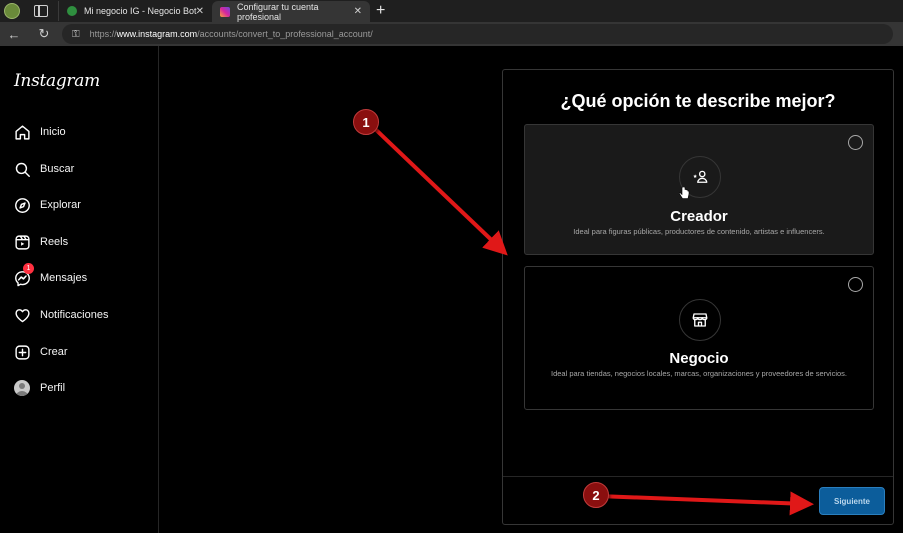 Image resolution: width=903 pixels, height=533 pixels. What do you see at coordinates (22, 242) in the screenshot?
I see `reels-icon` at bounding box center [22, 242].